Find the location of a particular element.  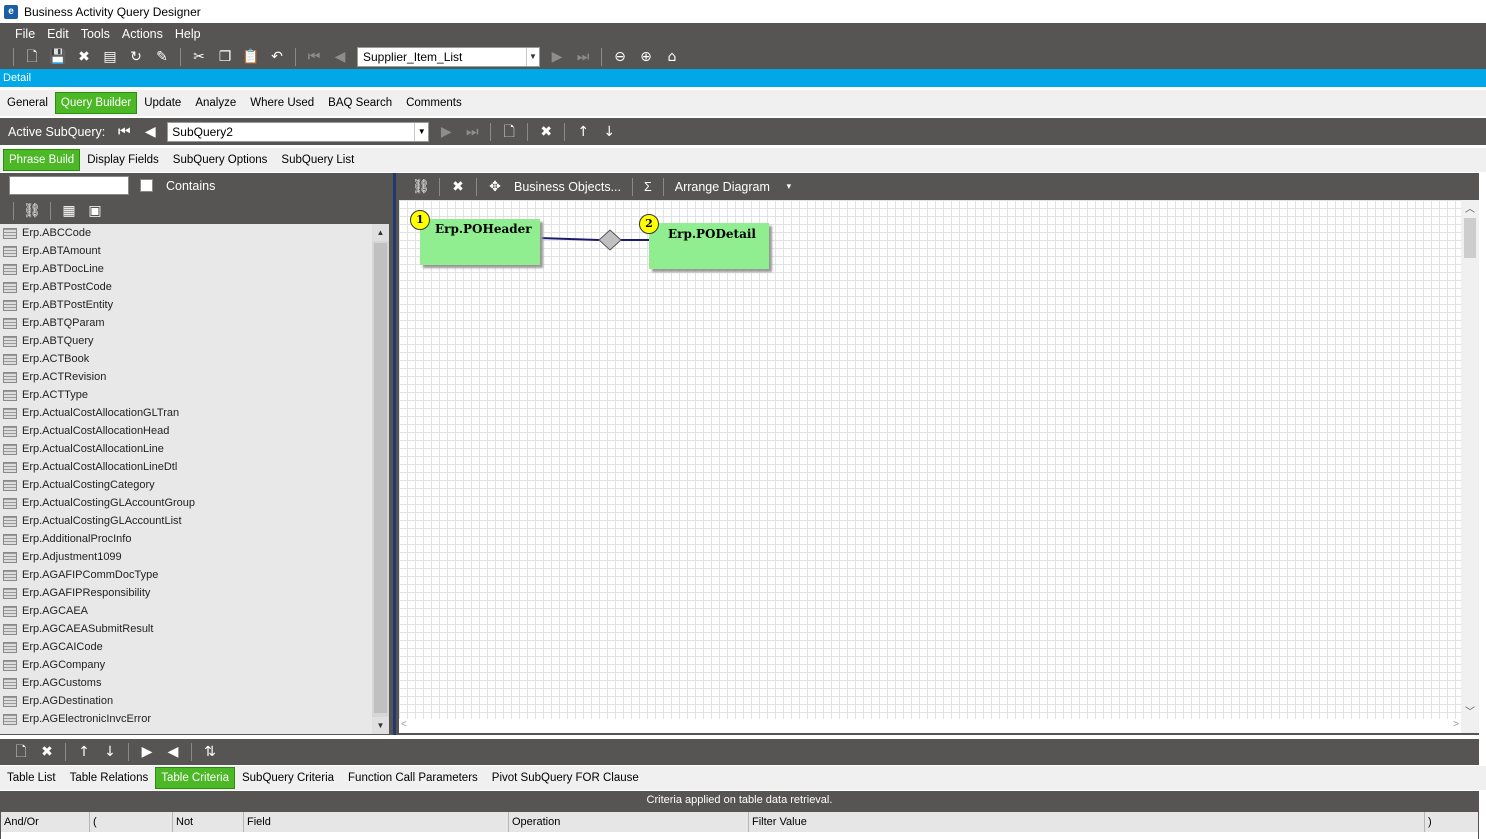

tab-display-fields: Display Fields is located at coordinates (123, 160).